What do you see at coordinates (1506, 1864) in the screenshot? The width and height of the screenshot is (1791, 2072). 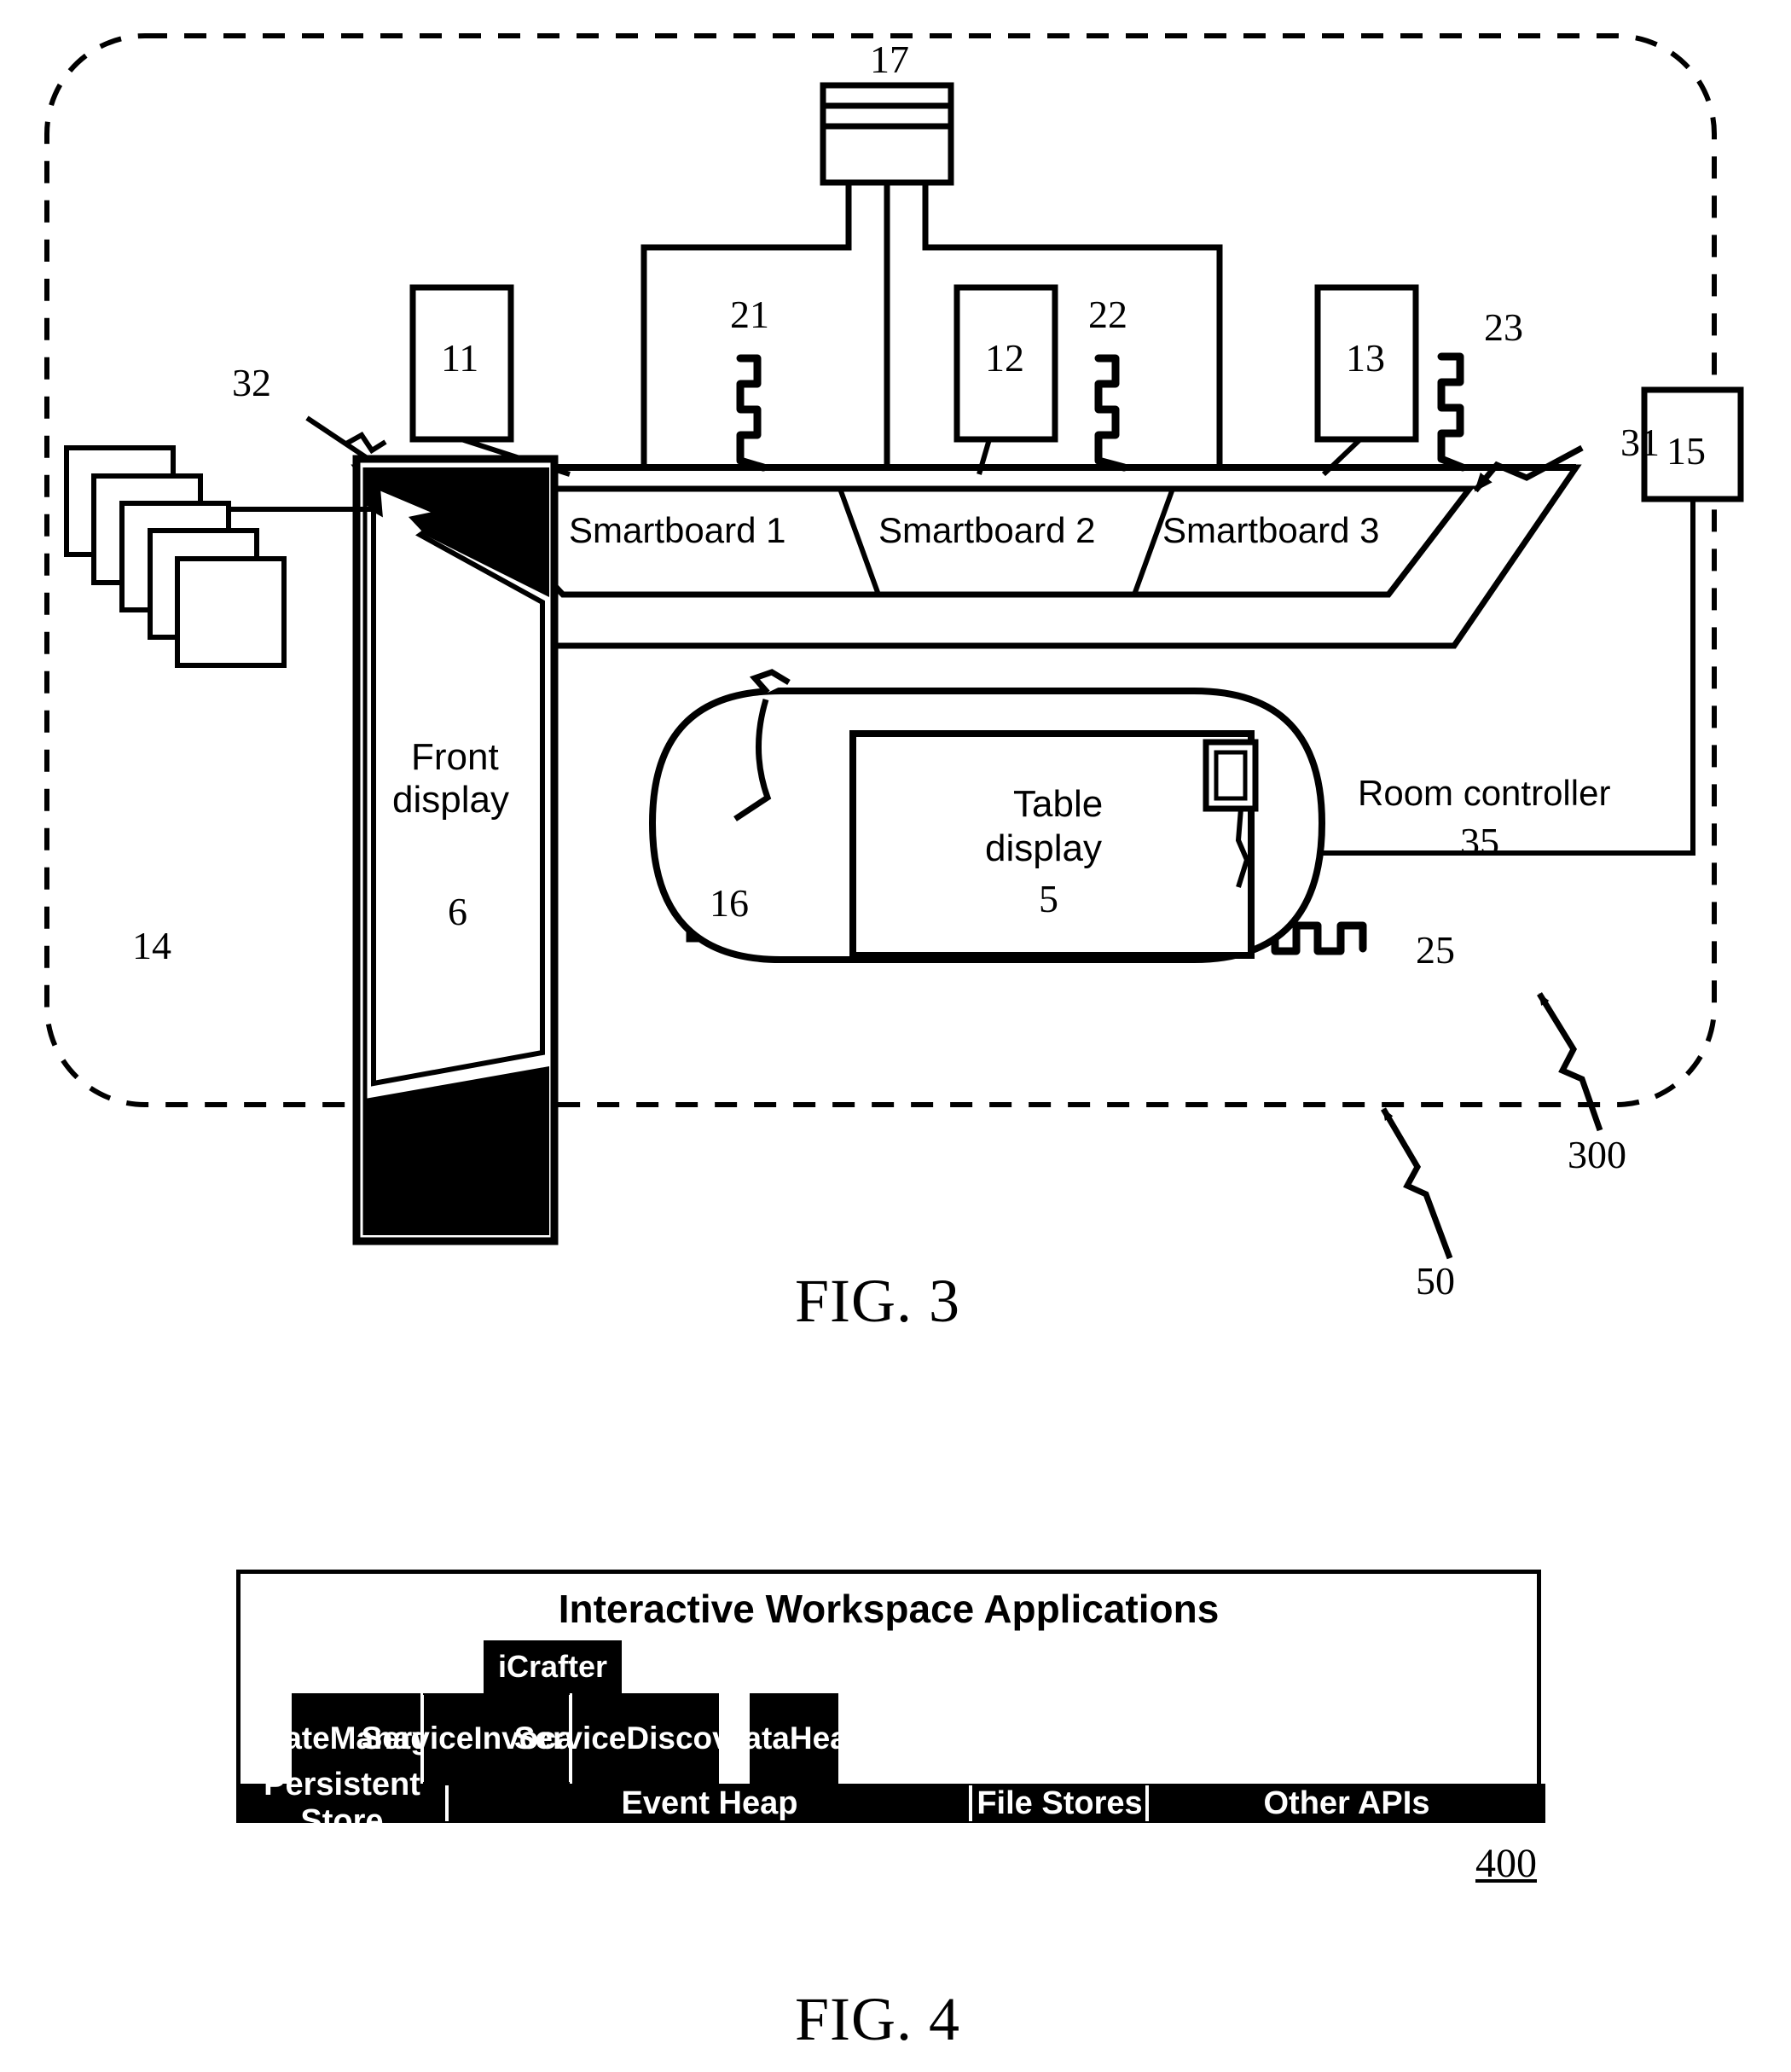 I see `ref-400: 400` at bounding box center [1506, 1864].